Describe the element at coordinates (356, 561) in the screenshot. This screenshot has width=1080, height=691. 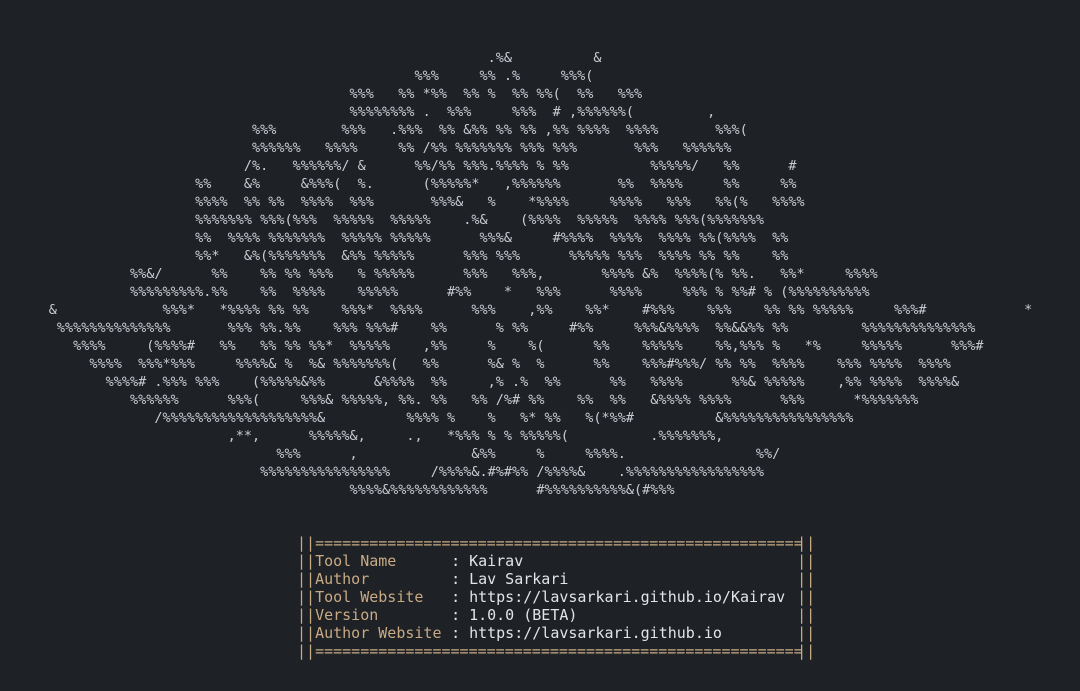
I see `tool-name-label: Tool Name` at that location.